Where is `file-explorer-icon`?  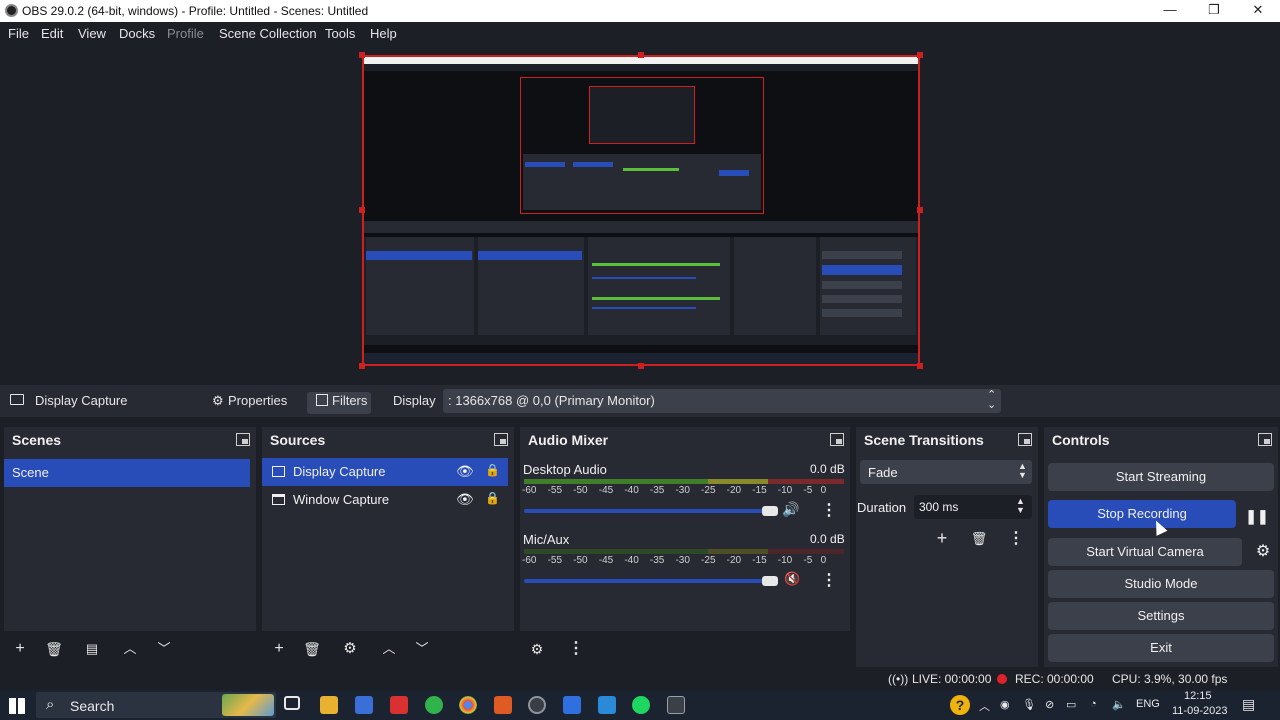
file-explorer-icon is located at coordinates (329, 705).